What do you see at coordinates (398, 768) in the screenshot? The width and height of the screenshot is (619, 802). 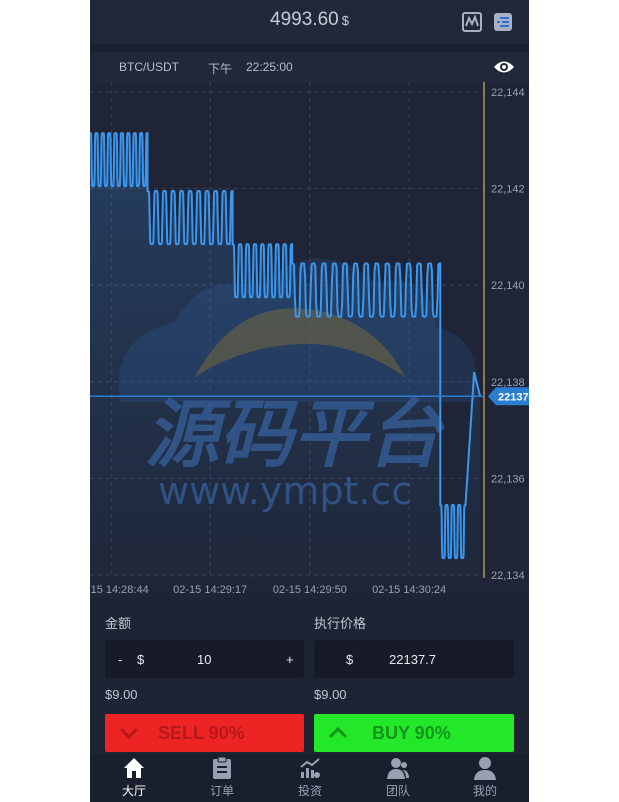 I see `team-icon` at bounding box center [398, 768].